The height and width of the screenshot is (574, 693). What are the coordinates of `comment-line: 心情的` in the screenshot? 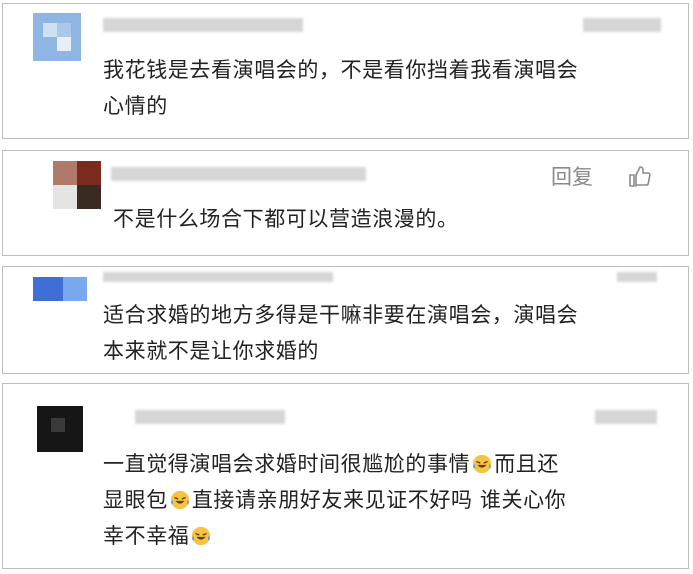 It's located at (135, 106).